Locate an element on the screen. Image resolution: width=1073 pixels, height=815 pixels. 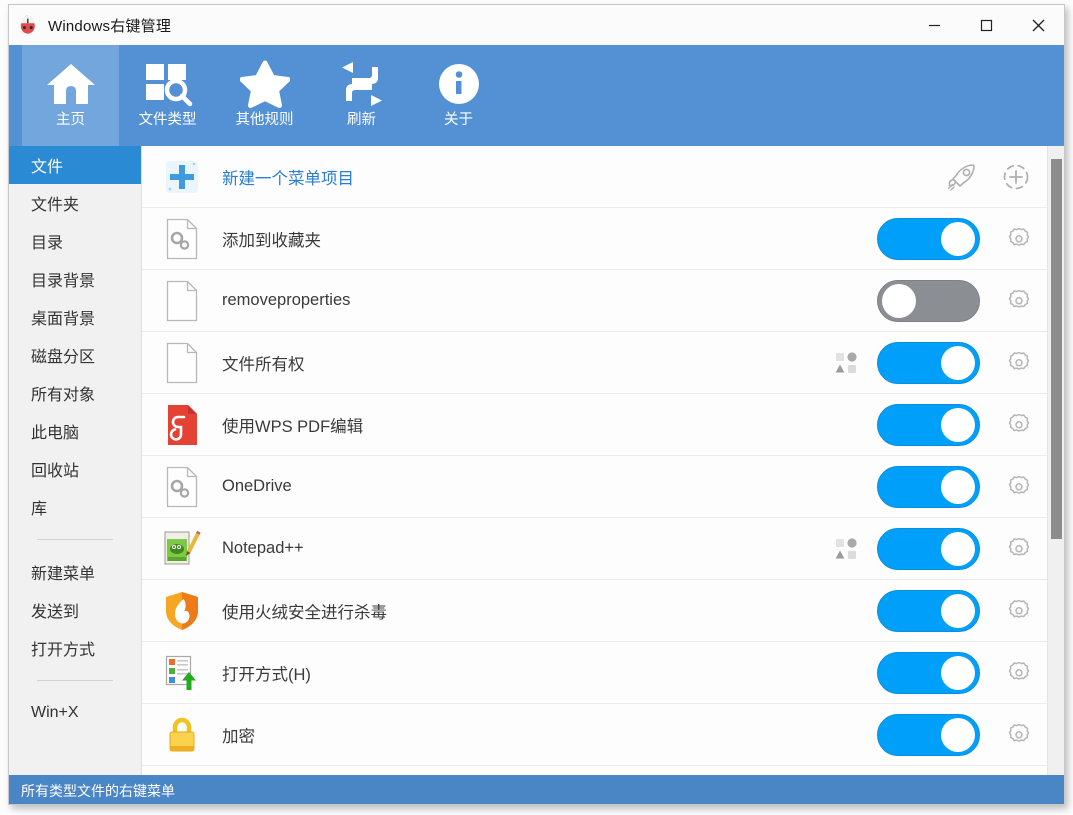
info-icon is located at coordinates (459, 84).